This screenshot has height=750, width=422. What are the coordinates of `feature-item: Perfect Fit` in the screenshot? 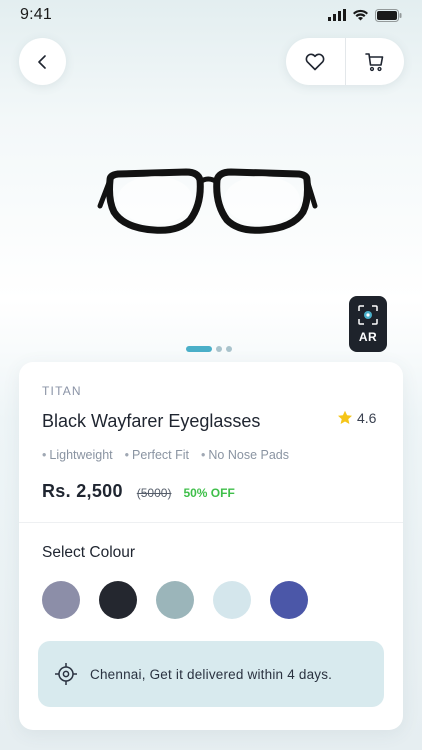 It's located at (157, 455).